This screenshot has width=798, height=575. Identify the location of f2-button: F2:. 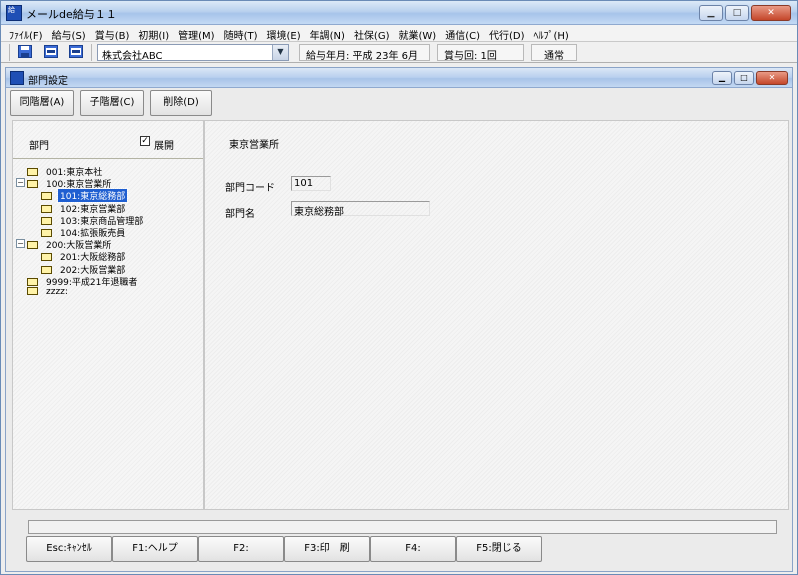
(241, 549).